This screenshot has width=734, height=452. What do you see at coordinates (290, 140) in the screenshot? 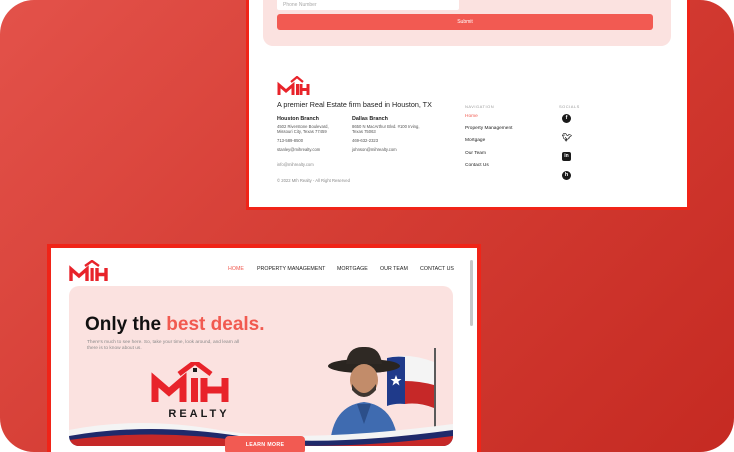
I see `houston-phone: 713-589-8500` at bounding box center [290, 140].